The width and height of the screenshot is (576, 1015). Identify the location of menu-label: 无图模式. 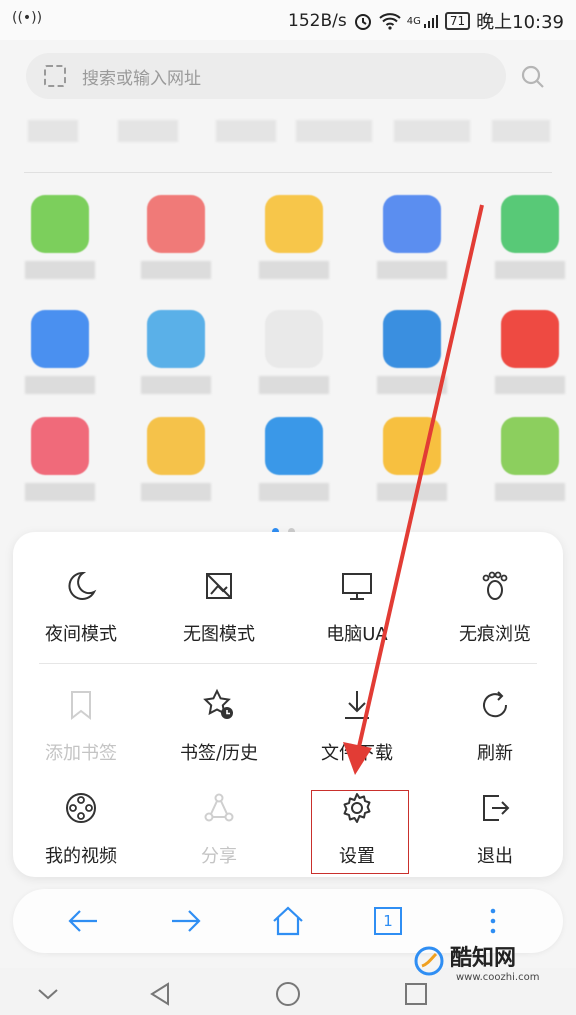
(219, 634).